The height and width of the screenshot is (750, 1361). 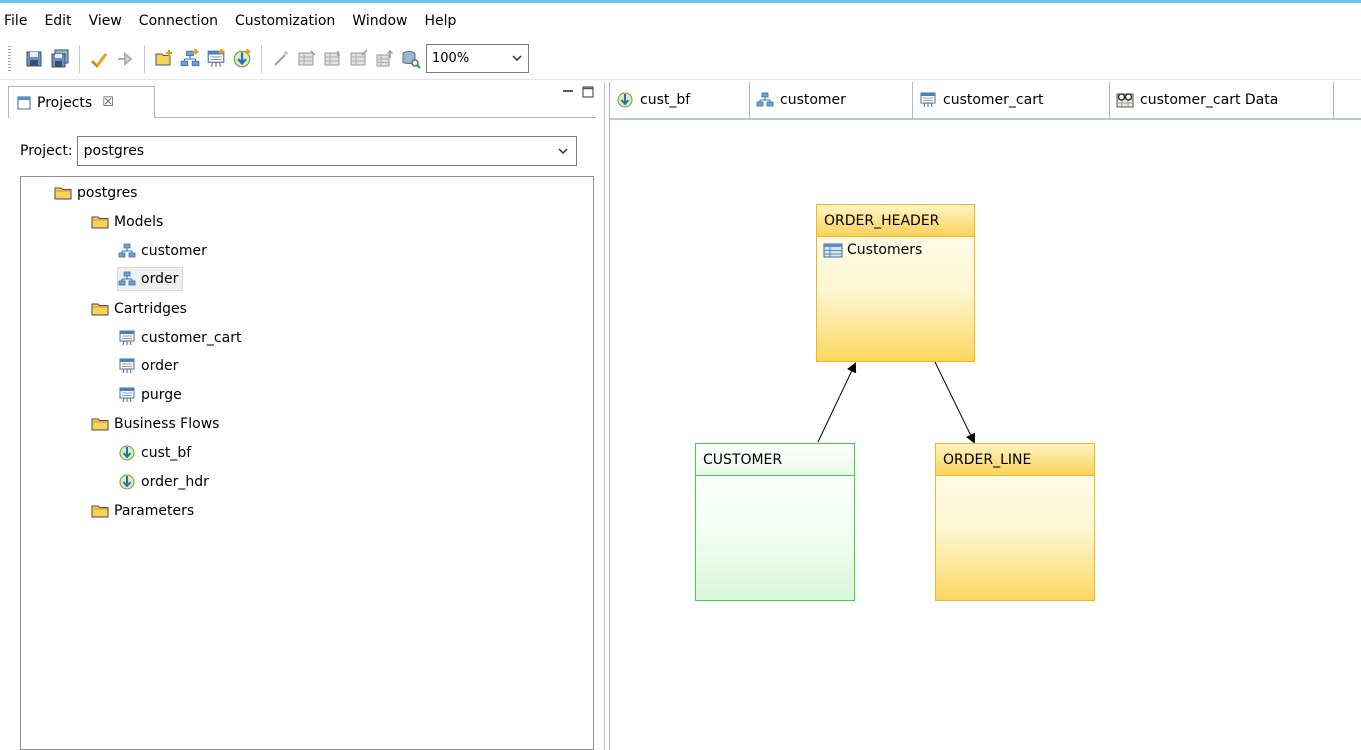 I want to click on tab-customer-cart-data: customer_cart Data, so click(x=1222, y=100).